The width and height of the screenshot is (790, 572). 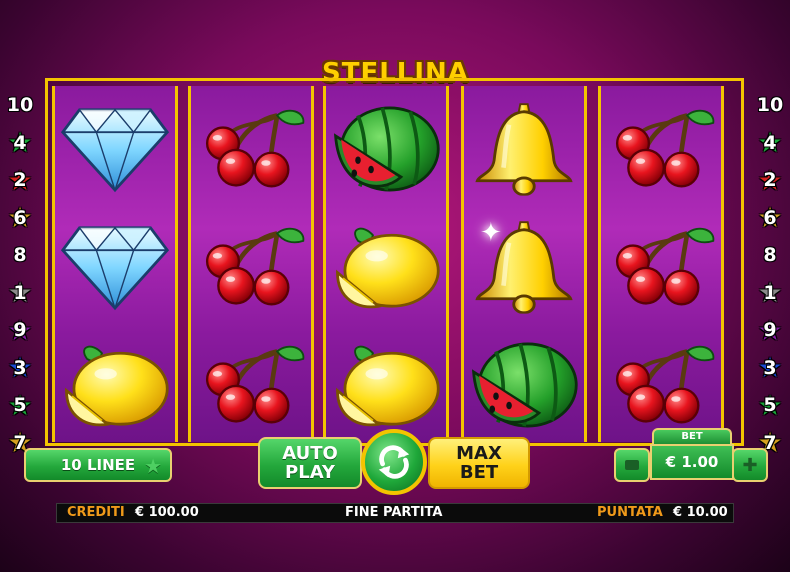 What do you see at coordinates (20, 105) in the screenshot?
I see `payline-left-10: 10` at bounding box center [20, 105].